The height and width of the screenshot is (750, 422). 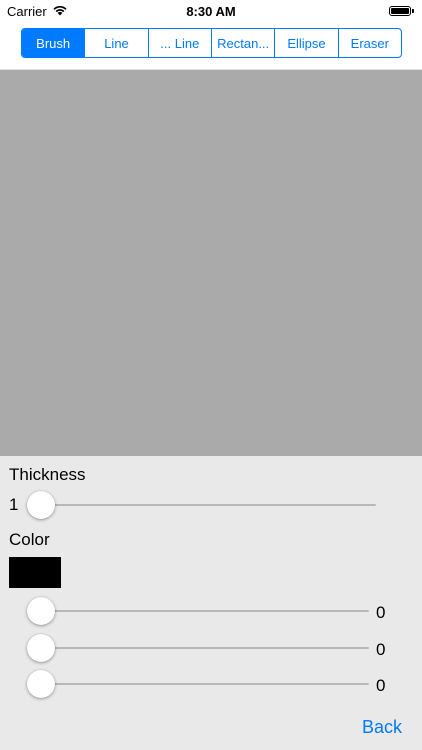 What do you see at coordinates (369, 43) in the screenshot?
I see `tool-eraser: Eraser` at bounding box center [369, 43].